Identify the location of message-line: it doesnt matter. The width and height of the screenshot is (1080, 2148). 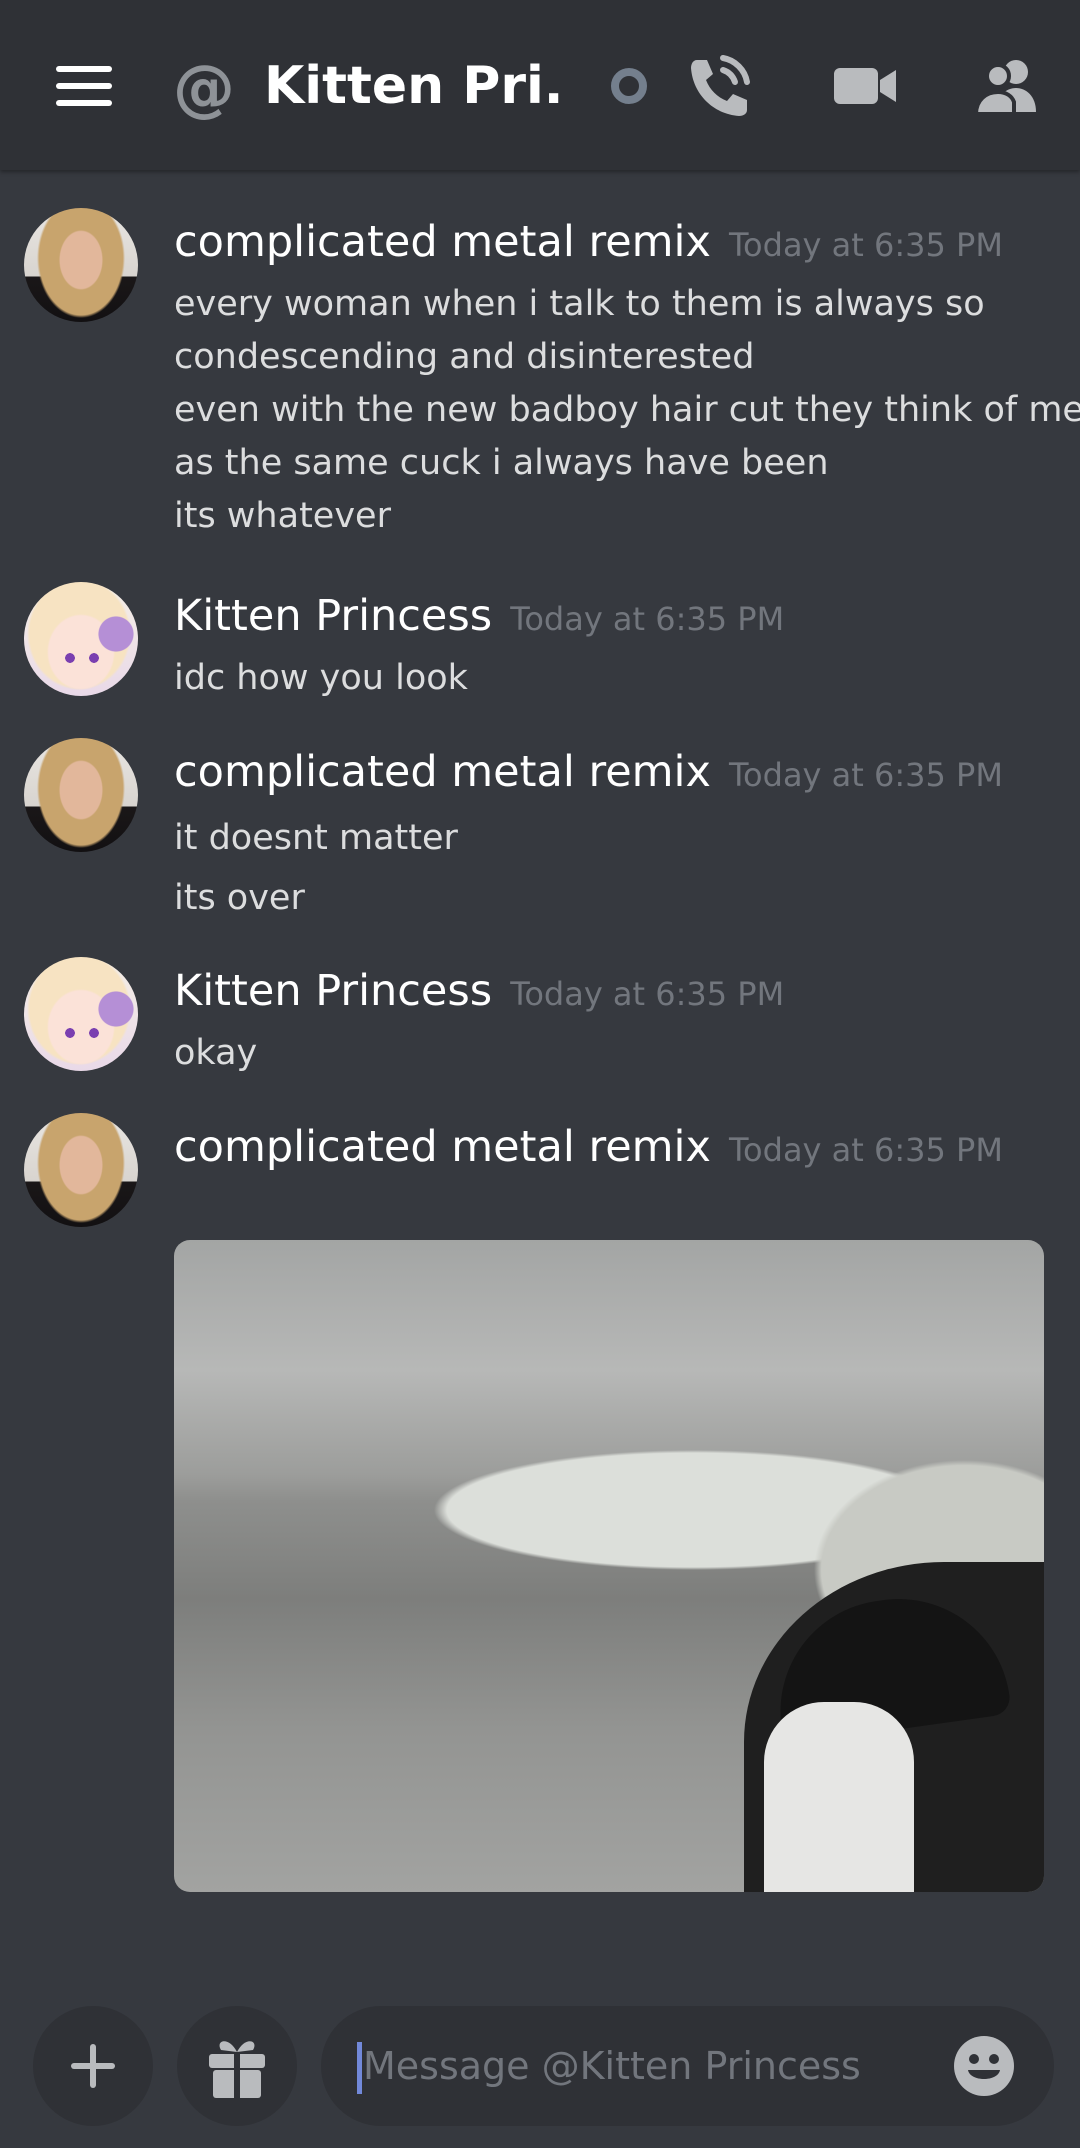
(316, 838).